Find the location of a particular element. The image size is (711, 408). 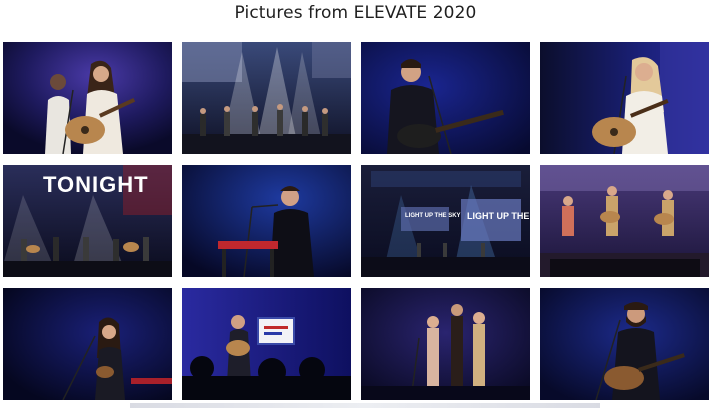

photo-1-image is located at coordinates (87, 98).